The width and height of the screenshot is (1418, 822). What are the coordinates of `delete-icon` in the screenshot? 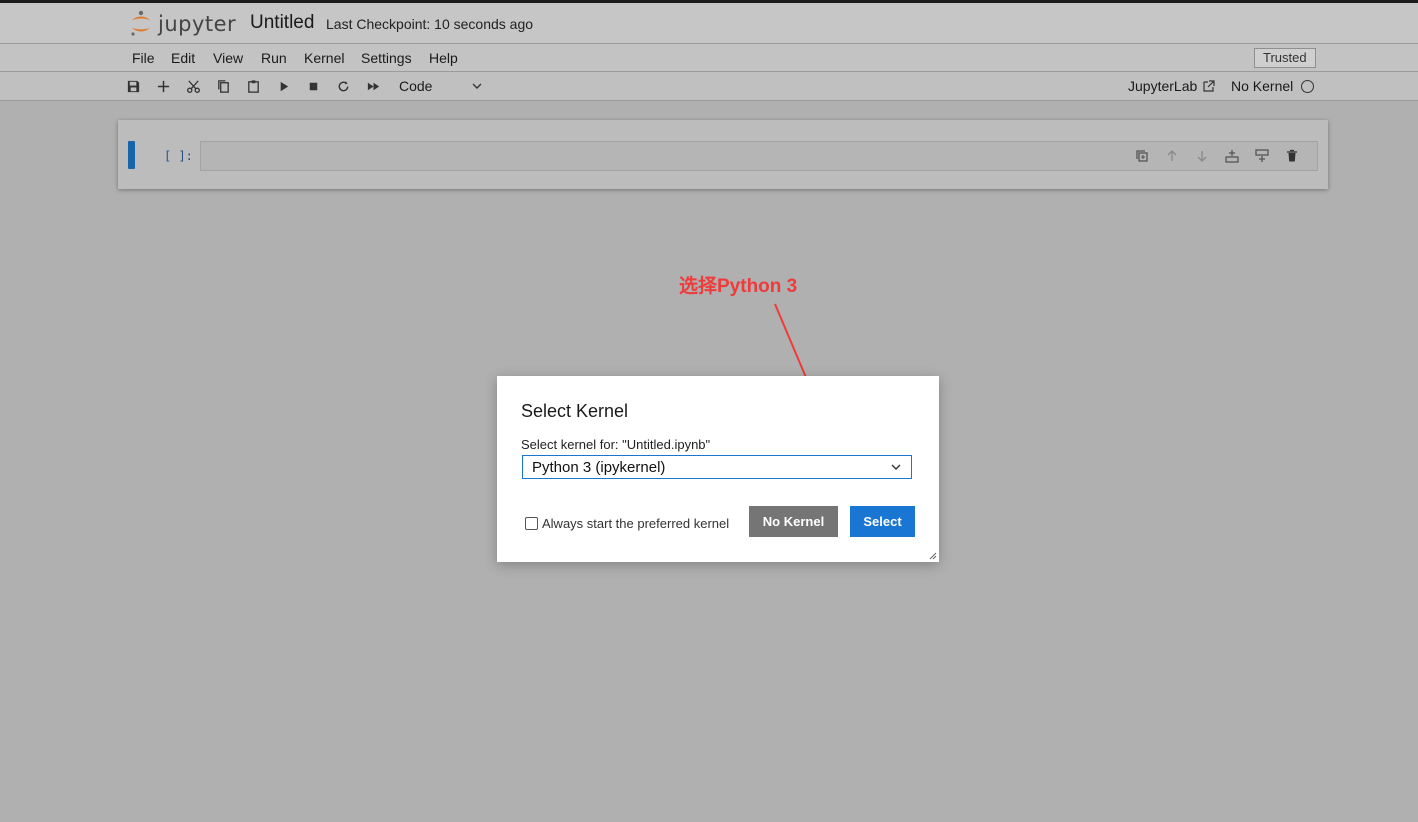 It's located at (1292, 155).